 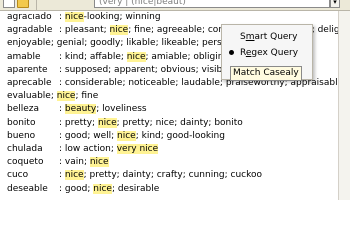 I want to click on result-row: belleza : beauty; loveliness, so click(x=169, y=109).